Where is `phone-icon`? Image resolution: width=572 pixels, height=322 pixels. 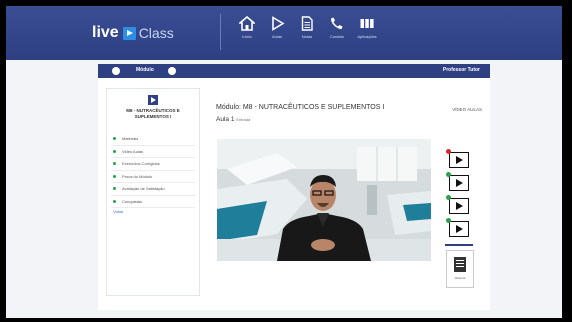
phone-icon is located at coordinates (337, 23).